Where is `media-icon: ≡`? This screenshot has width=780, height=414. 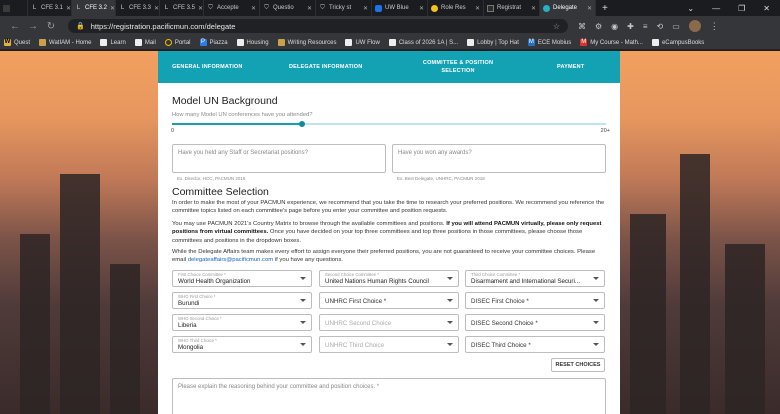
media-icon: ≡ is located at coordinates (645, 26).